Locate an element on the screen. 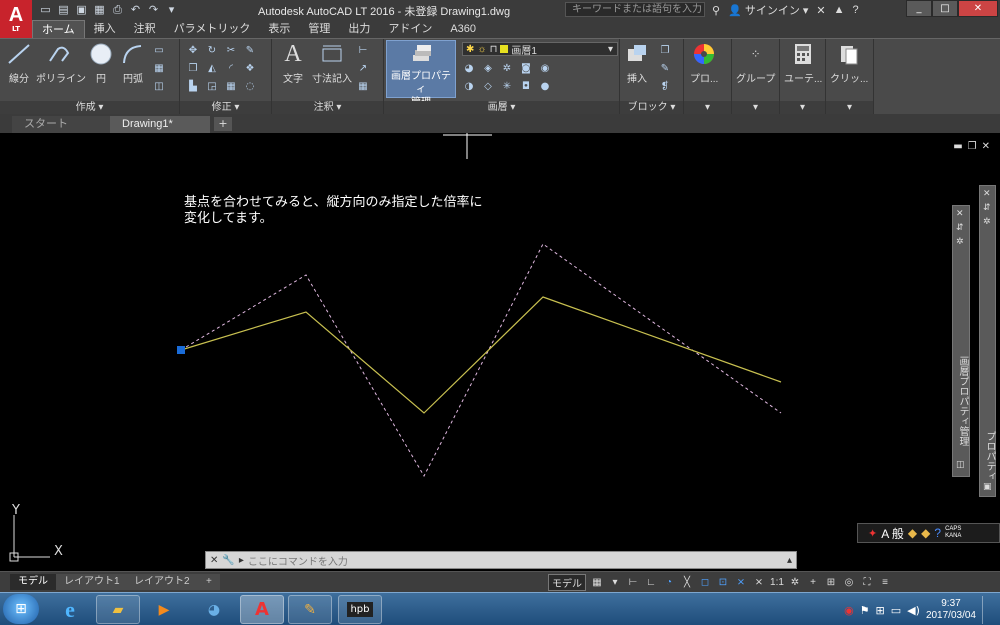 The width and height of the screenshot is (1000, 625). annotation-panel-title: 注釈 ▾ is located at coordinates (327, 108).